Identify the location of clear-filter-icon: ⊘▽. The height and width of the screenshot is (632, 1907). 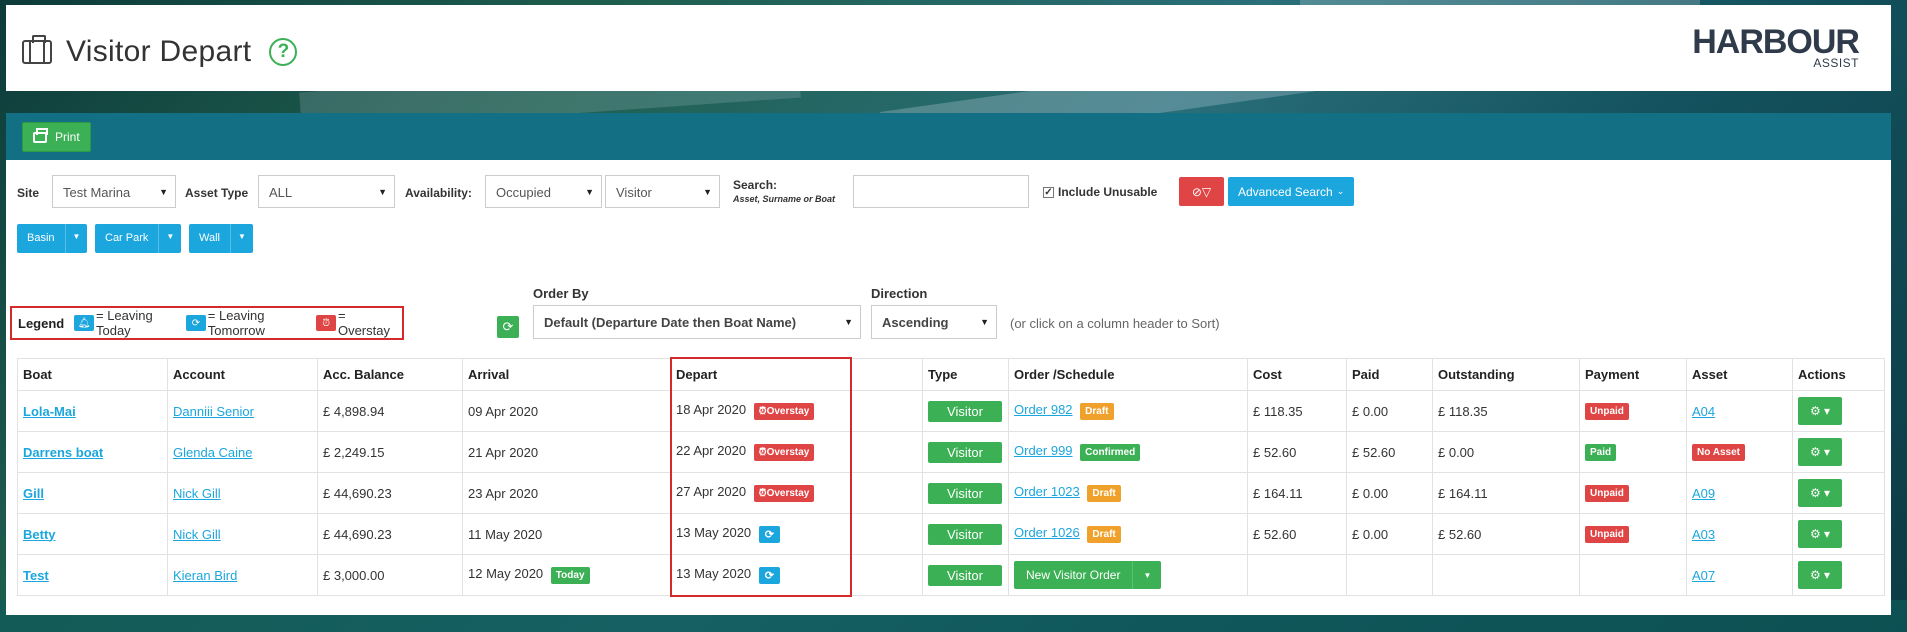
(1201, 191).